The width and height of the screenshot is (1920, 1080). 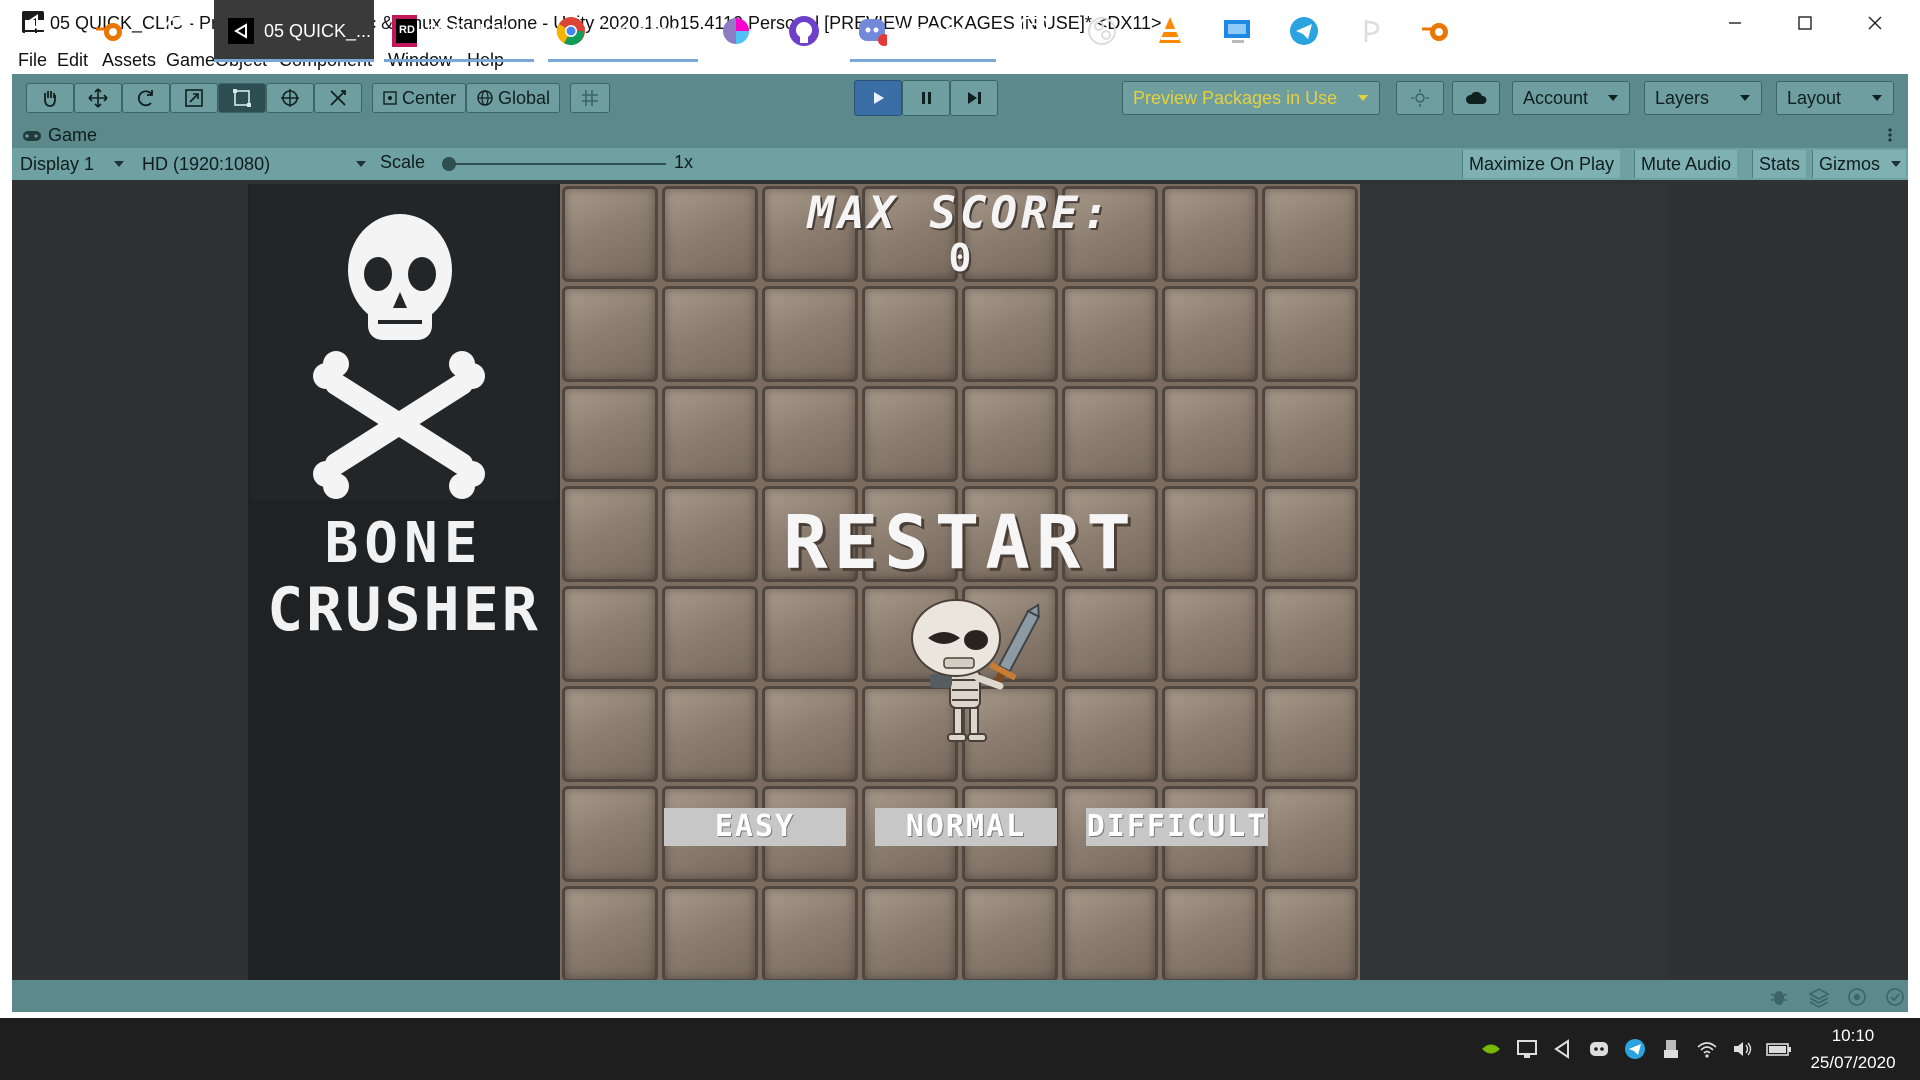 What do you see at coordinates (1779, 164) in the screenshot?
I see `stats-button: Stats` at bounding box center [1779, 164].